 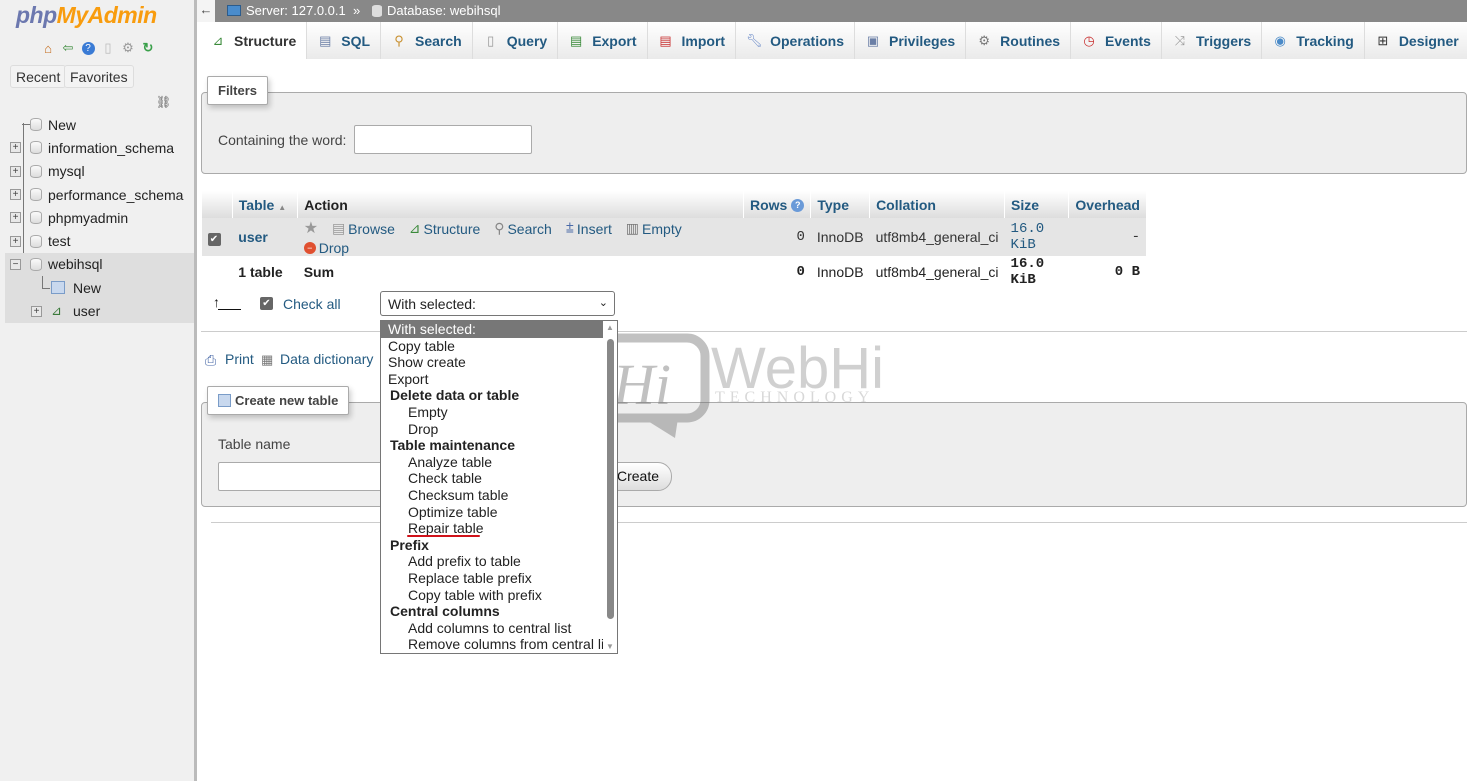 I want to click on dropdown-option: Checksum table, so click(x=499, y=495).